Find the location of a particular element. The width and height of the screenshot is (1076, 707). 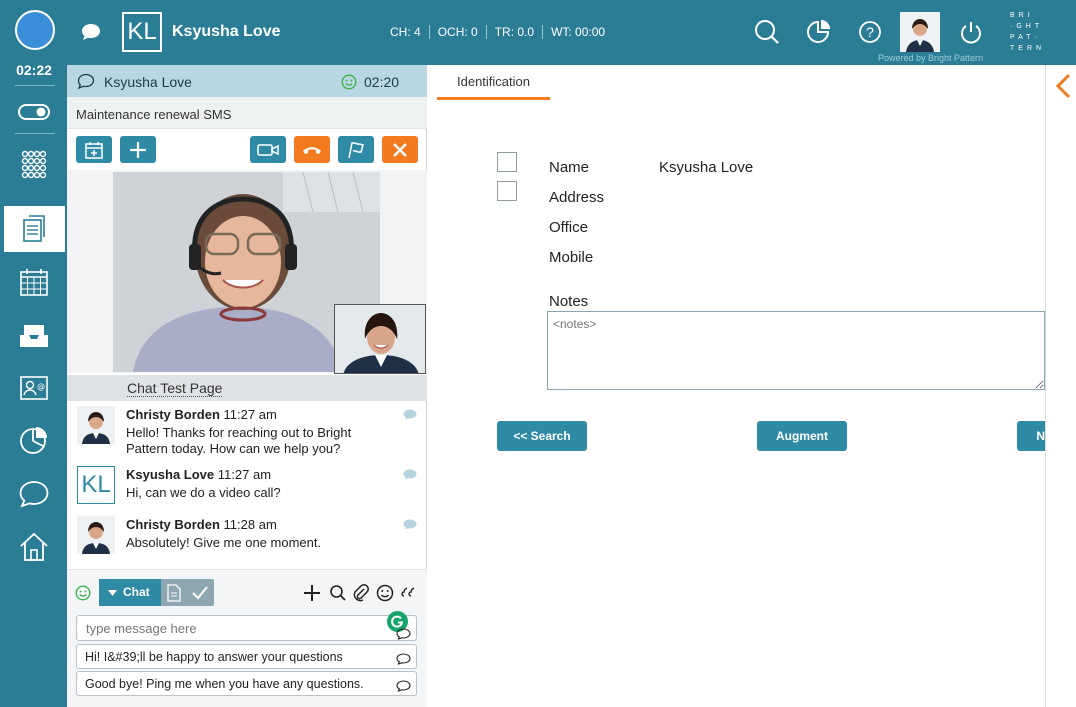

session-time: 02:22 is located at coordinates (34, 70).